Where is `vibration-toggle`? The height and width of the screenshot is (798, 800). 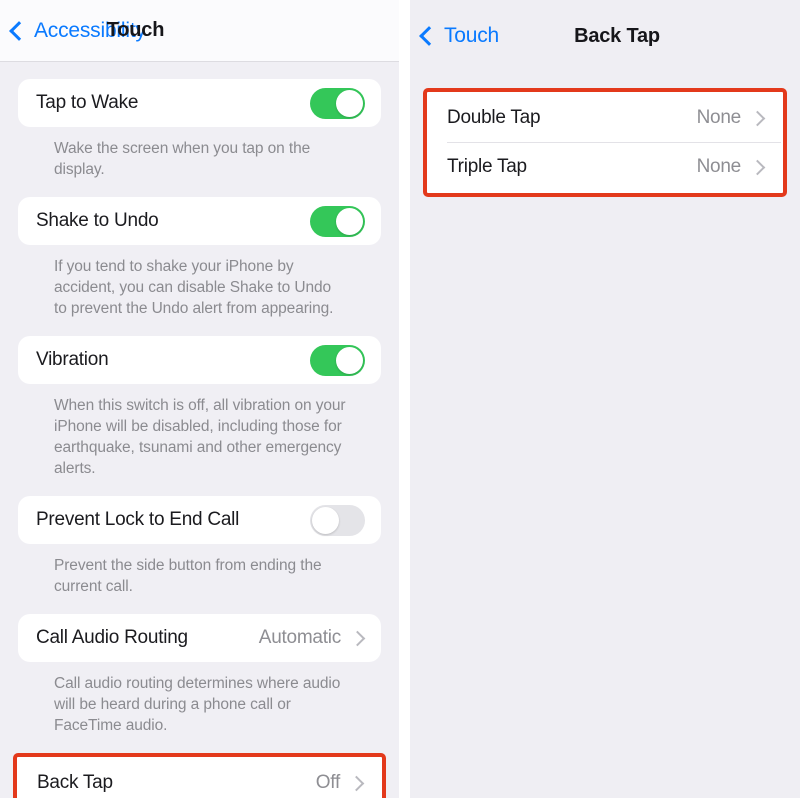 vibration-toggle is located at coordinates (337, 360).